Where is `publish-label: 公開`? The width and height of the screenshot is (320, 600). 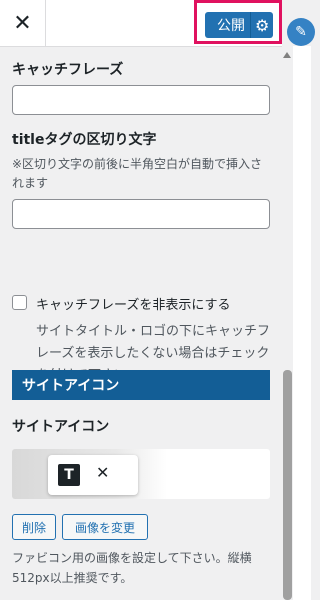
publish-label: 公開 is located at coordinates (231, 26).